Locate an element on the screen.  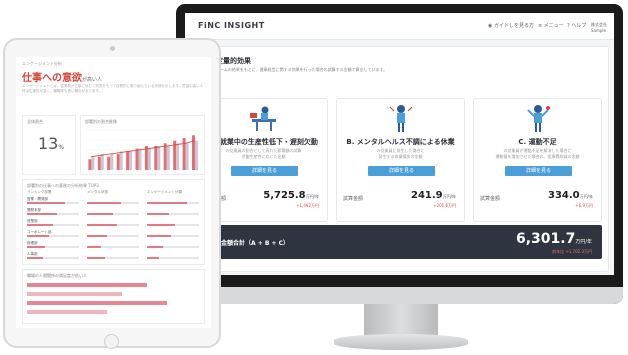
total-label: 試算金額合計（A + B + C） is located at coordinates (249, 243).